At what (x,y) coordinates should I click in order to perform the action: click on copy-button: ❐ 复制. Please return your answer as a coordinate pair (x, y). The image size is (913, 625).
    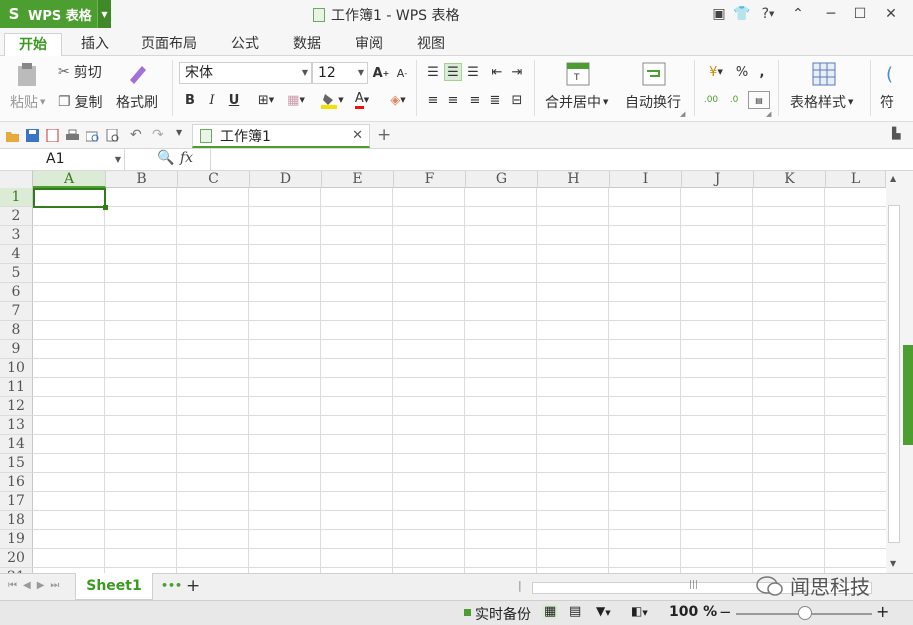
    Looking at the image, I should click on (80, 102).